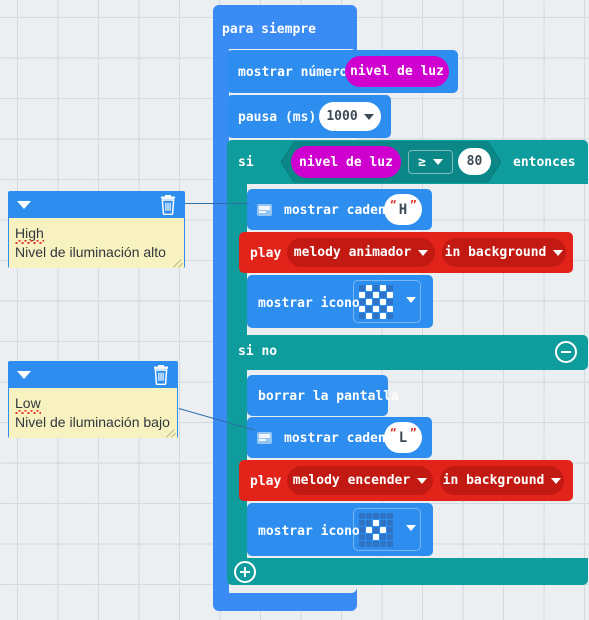  What do you see at coordinates (293, 72) in the screenshot?
I see `block-show-number-label: mostrar número` at bounding box center [293, 72].